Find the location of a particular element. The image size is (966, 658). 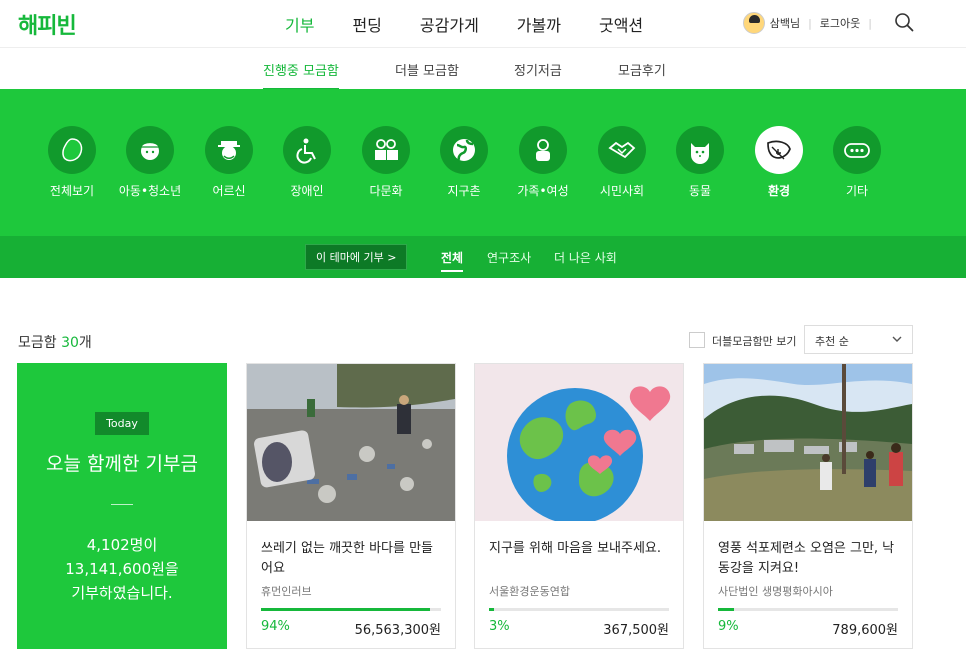

sort-value: 추천 순 is located at coordinates (832, 341).